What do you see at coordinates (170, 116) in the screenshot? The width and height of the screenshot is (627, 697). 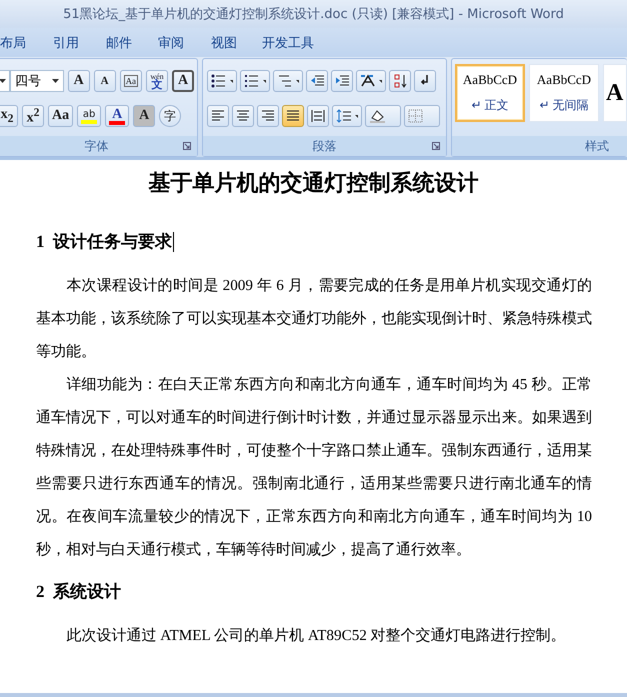 I see `font-tool-button: 字` at bounding box center [170, 116].